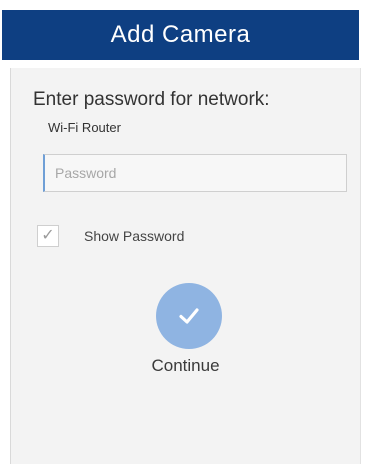  Describe the element at coordinates (84, 127) in the screenshot. I see `network-name-label: Wi-Fi Router` at that location.